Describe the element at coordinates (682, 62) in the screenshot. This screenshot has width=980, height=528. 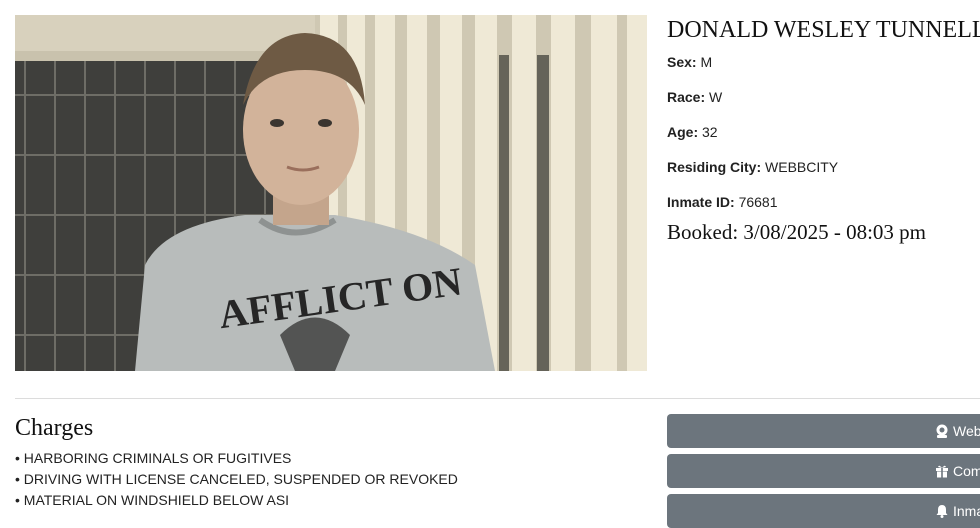
I see `sex-label: Sex:` at that location.